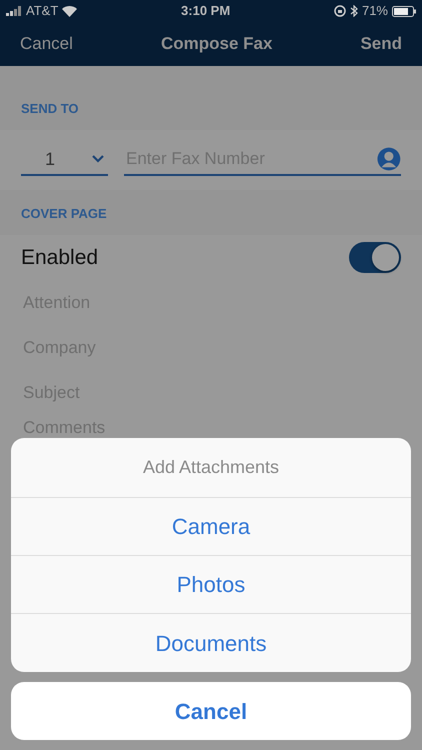 The height and width of the screenshot is (750, 422). What do you see at coordinates (340, 11) in the screenshot?
I see `rotation-lock-icon` at bounding box center [340, 11].